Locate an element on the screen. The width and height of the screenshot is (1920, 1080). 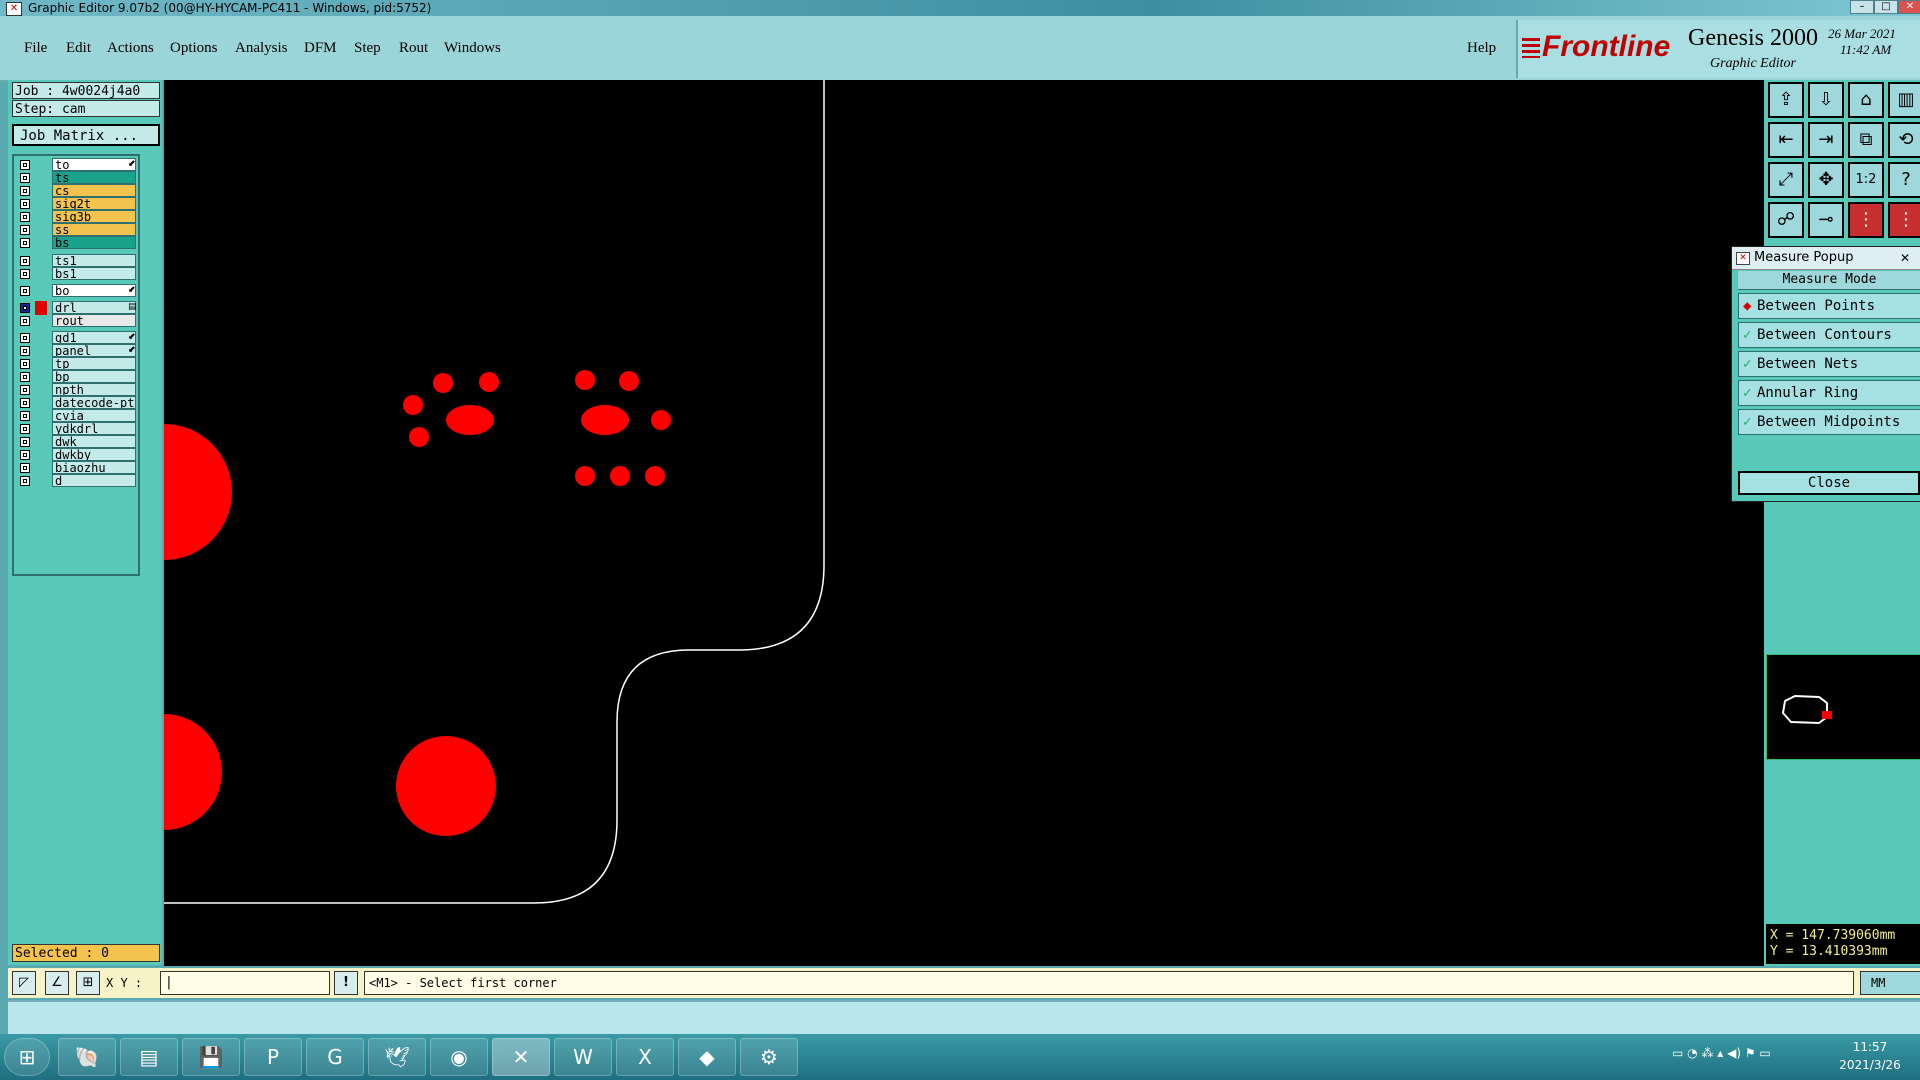
layer-name: ts1 is located at coordinates (94, 260).